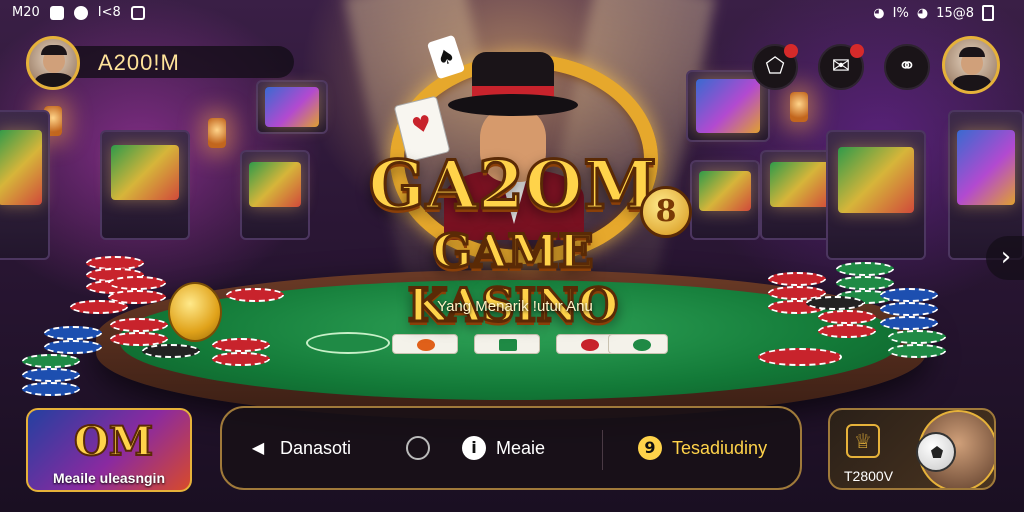  I want to click on bottom-nav: ◀ Danasoti i Meaie 9 Tesadiudiny, so click(511, 448).